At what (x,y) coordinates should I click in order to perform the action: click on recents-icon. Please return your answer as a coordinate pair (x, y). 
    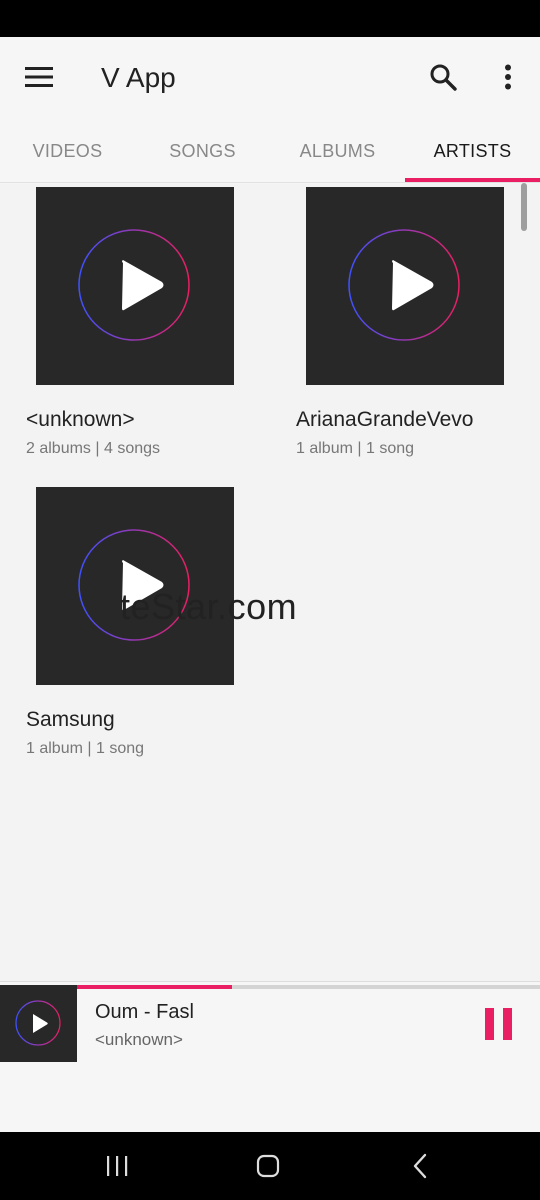
    Looking at the image, I should click on (117, 1166).